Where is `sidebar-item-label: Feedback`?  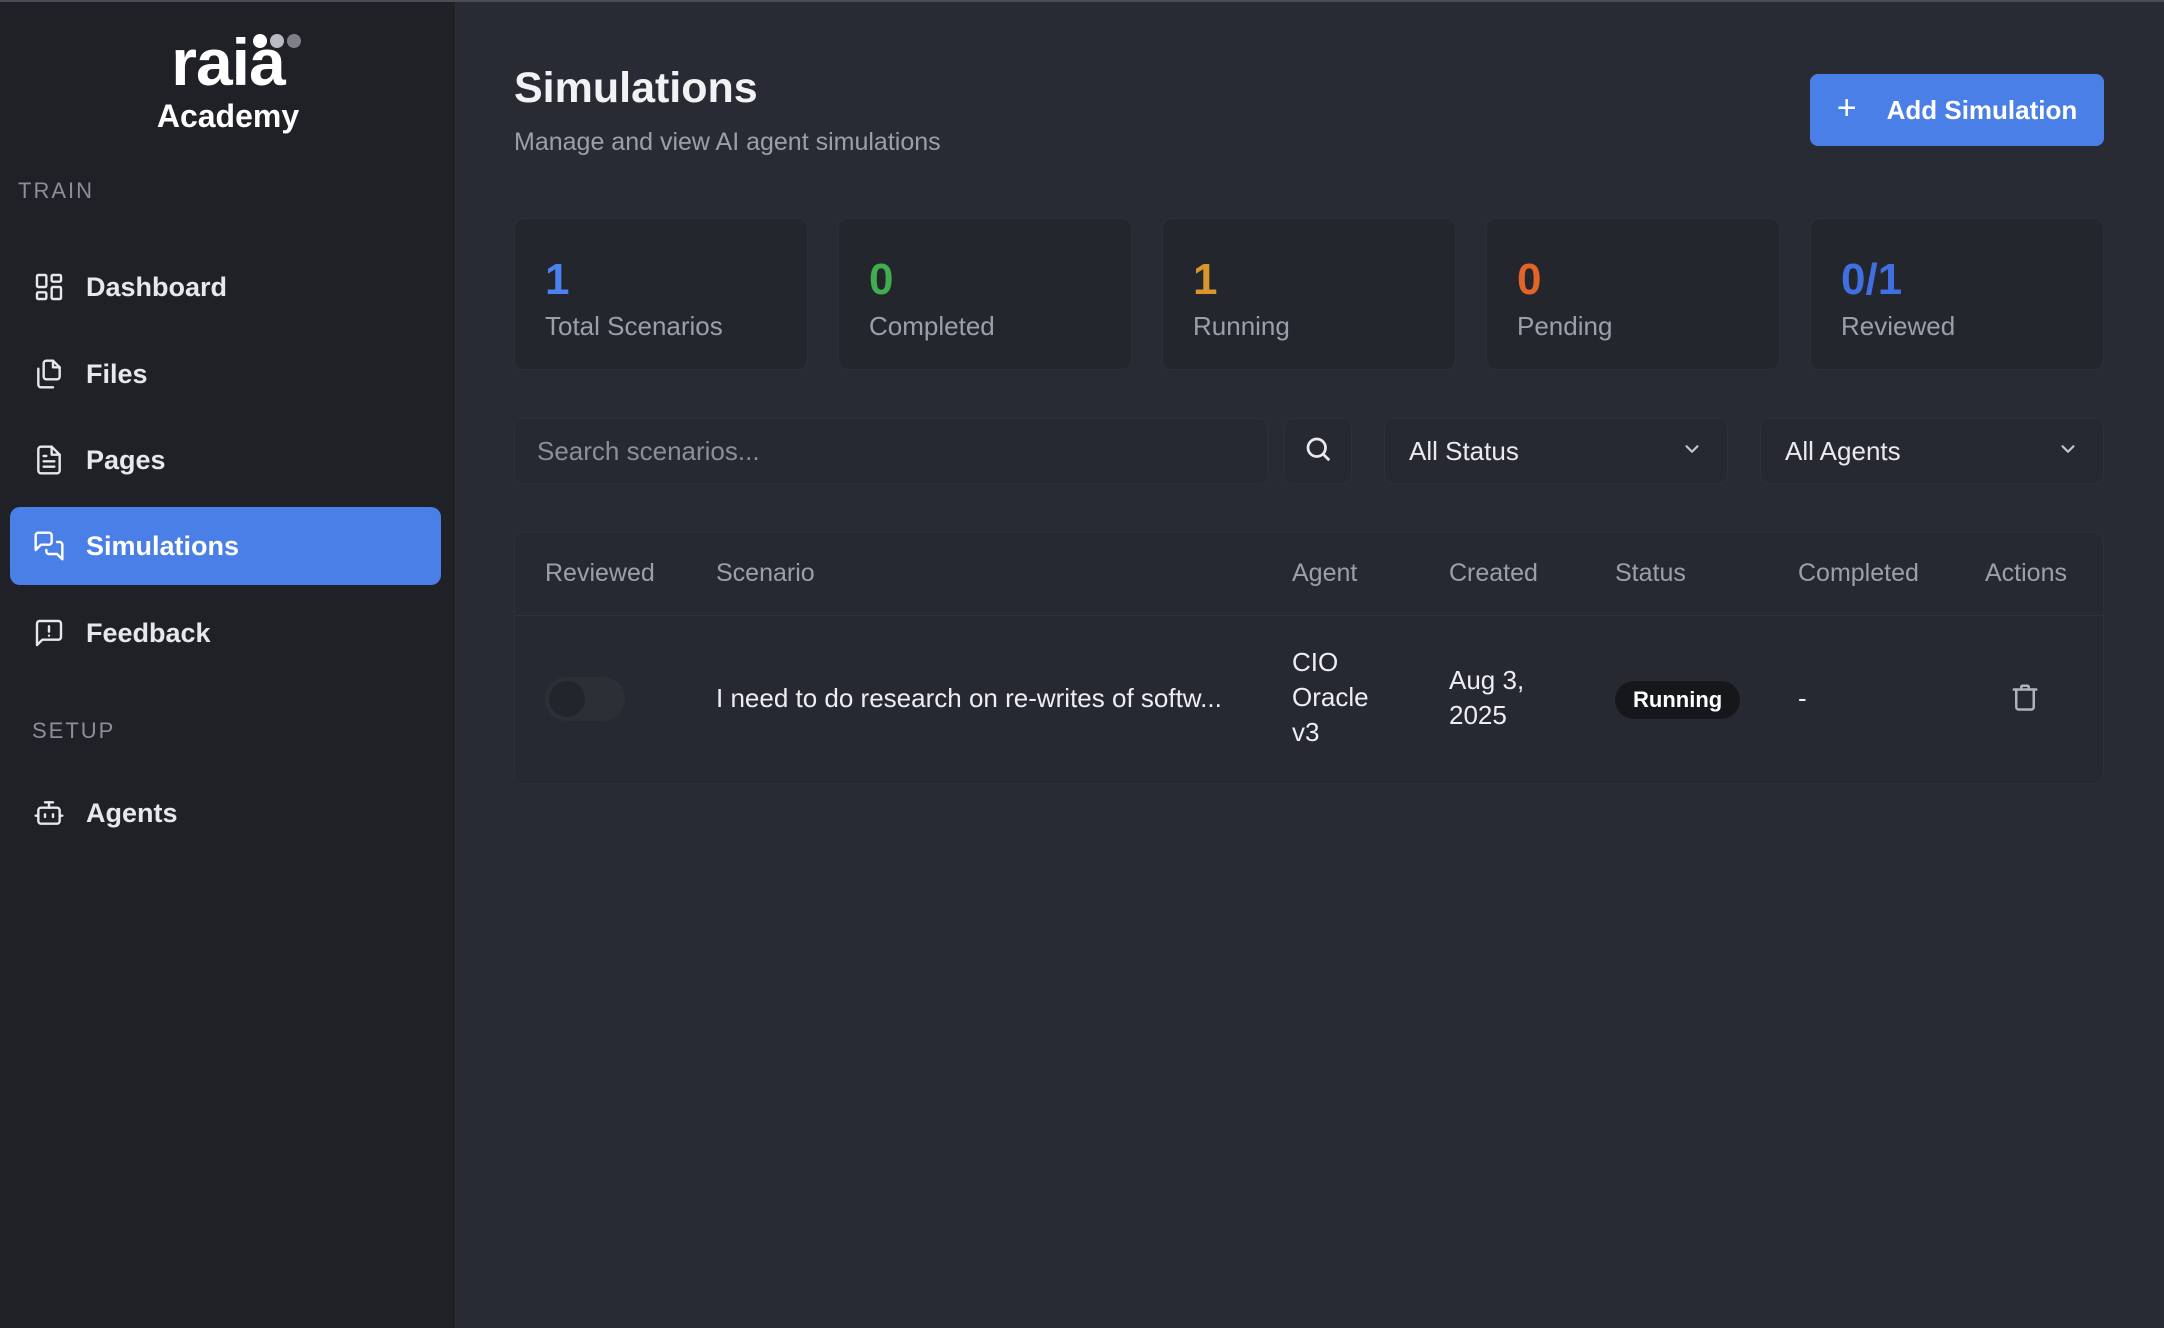 sidebar-item-label: Feedback is located at coordinates (148, 632).